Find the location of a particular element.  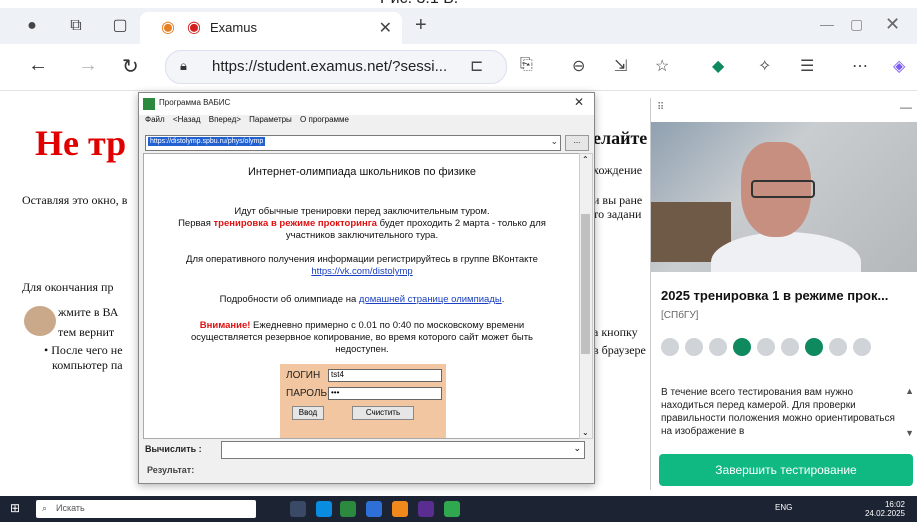

browser-status-icon is located at coordinates (766, 347).